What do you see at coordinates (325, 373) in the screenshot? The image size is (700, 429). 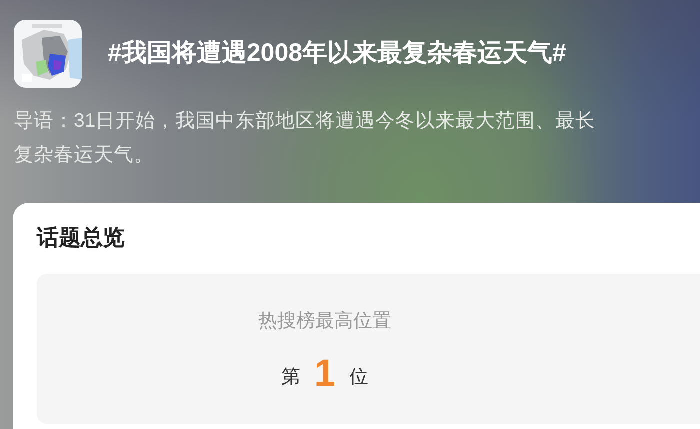 I see `rank-value: 1` at bounding box center [325, 373].